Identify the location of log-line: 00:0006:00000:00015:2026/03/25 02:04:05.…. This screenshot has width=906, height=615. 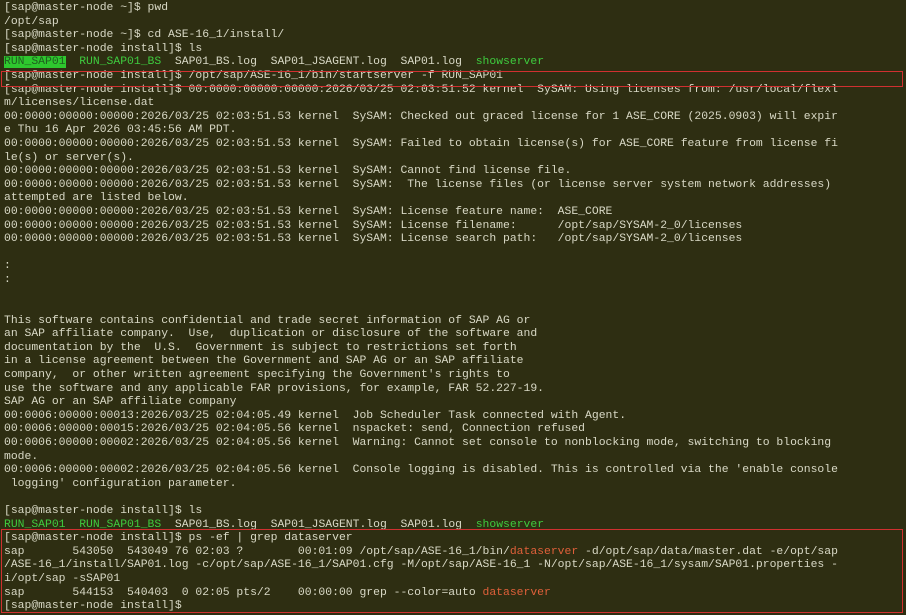
(295, 429).